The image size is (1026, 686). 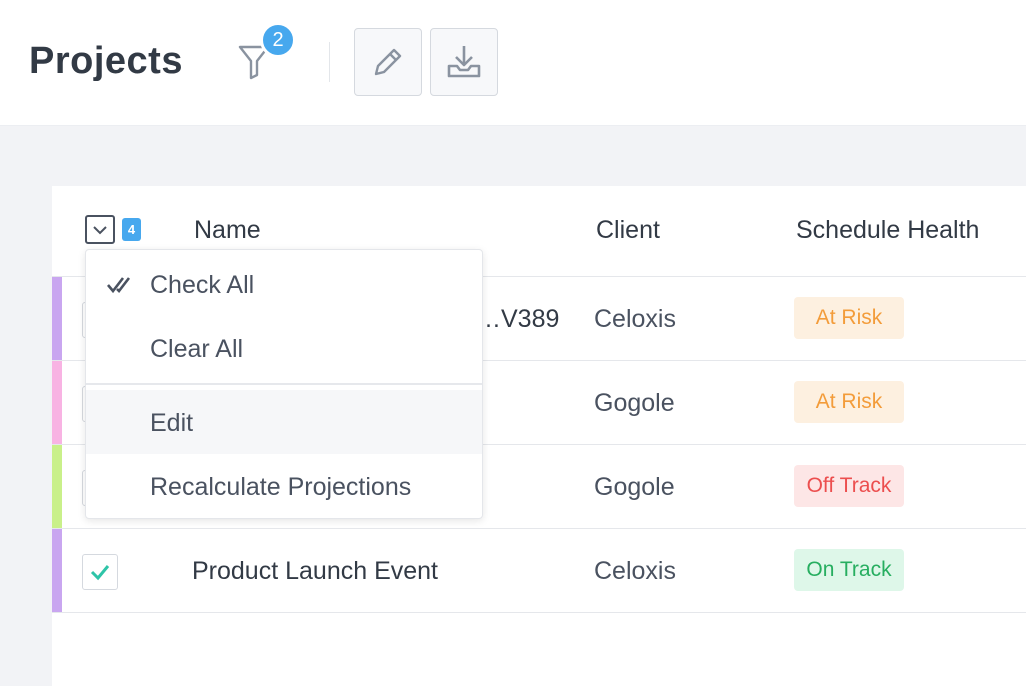 I want to click on status-badge: Off Track, so click(x=849, y=486).